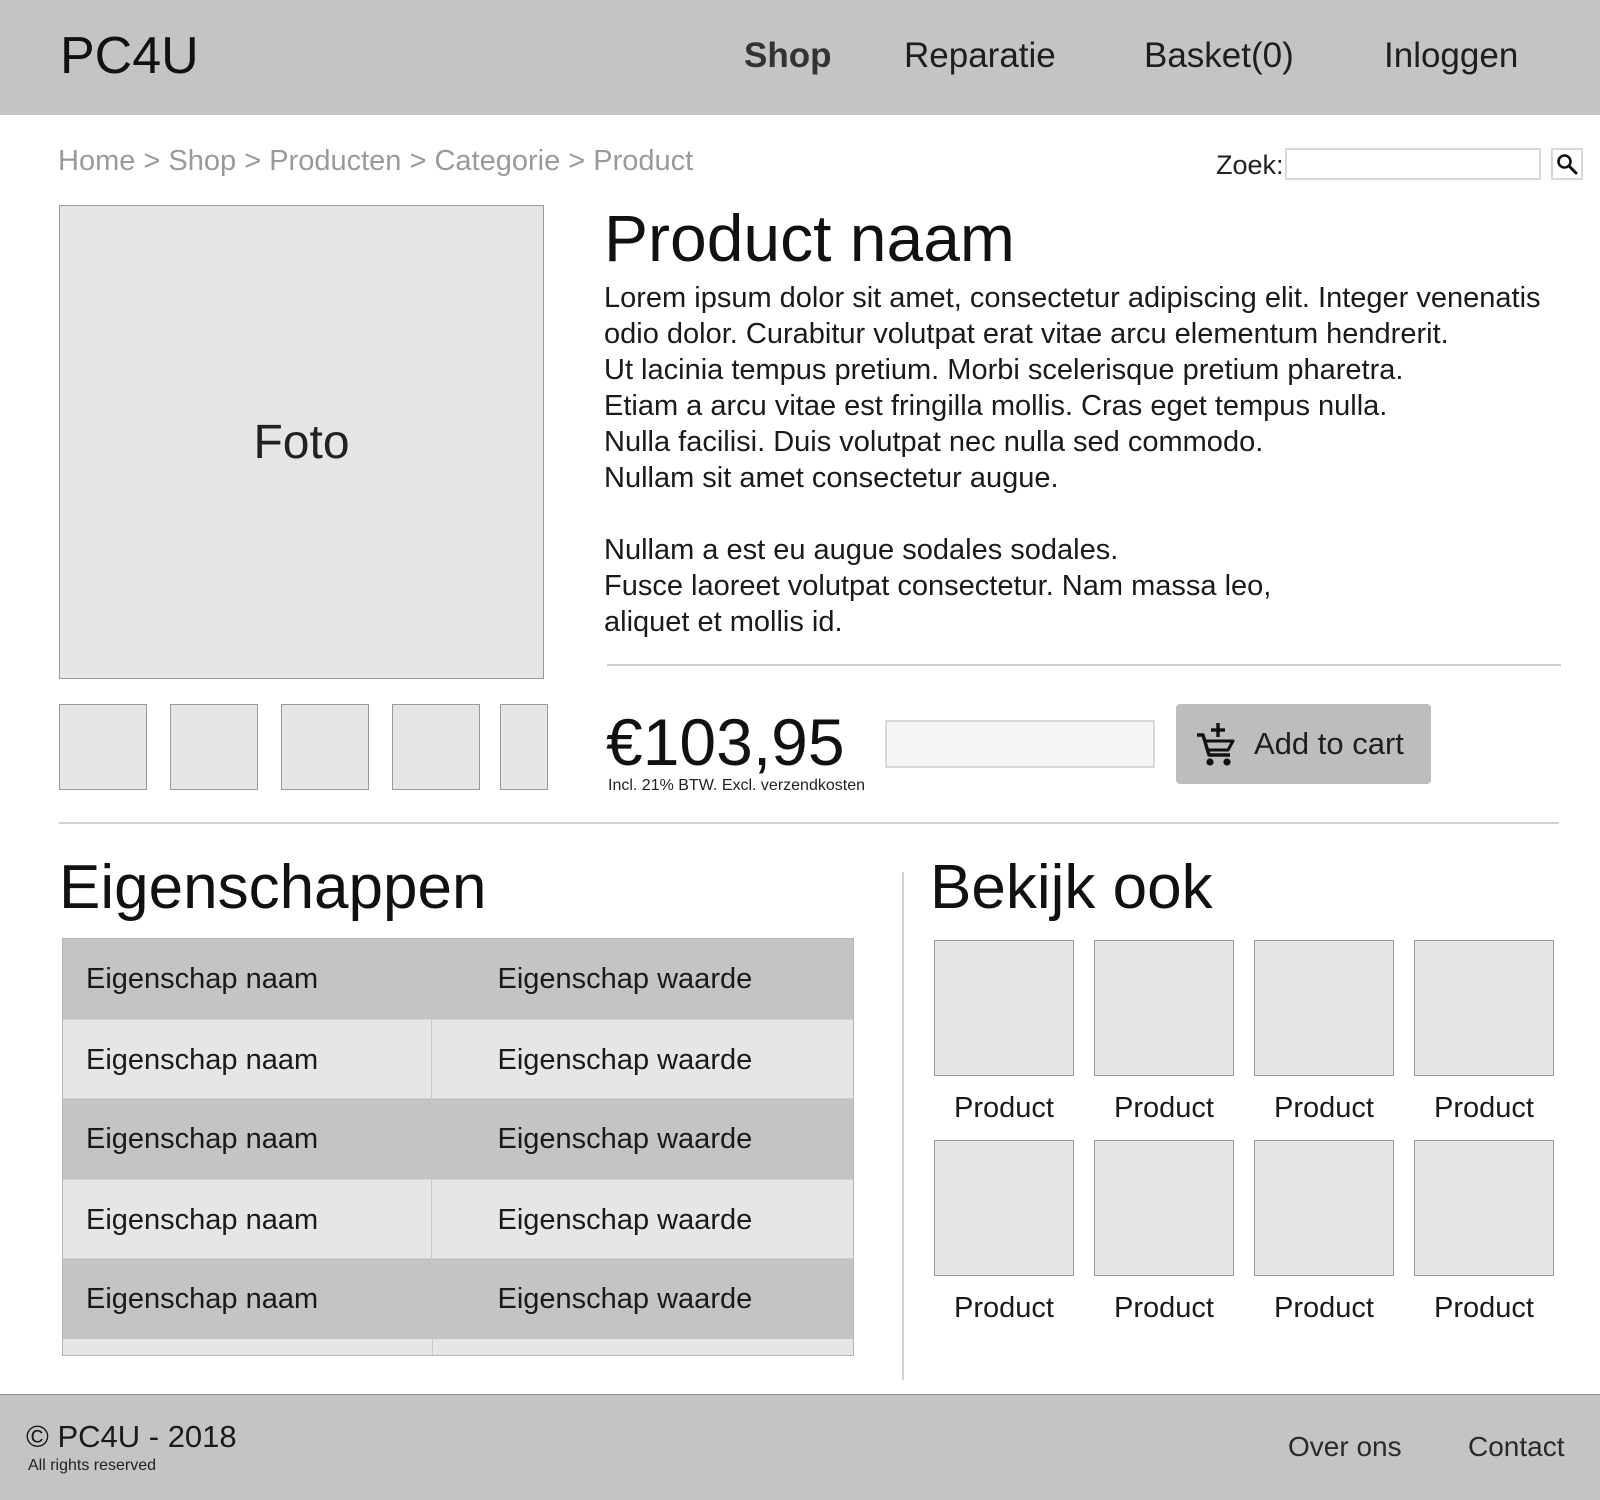  Describe the element at coordinates (273, 887) in the screenshot. I see `properties-title: Eigenschappen` at that location.